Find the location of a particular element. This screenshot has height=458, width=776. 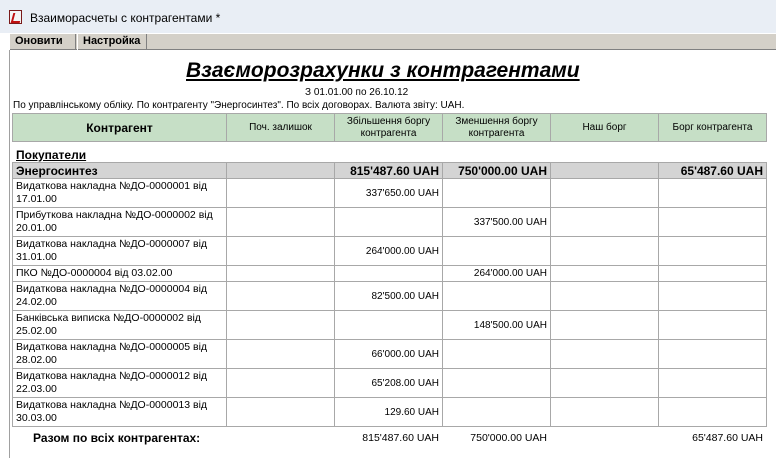

col-opening-balance: Поч. залишок is located at coordinates (280, 127).